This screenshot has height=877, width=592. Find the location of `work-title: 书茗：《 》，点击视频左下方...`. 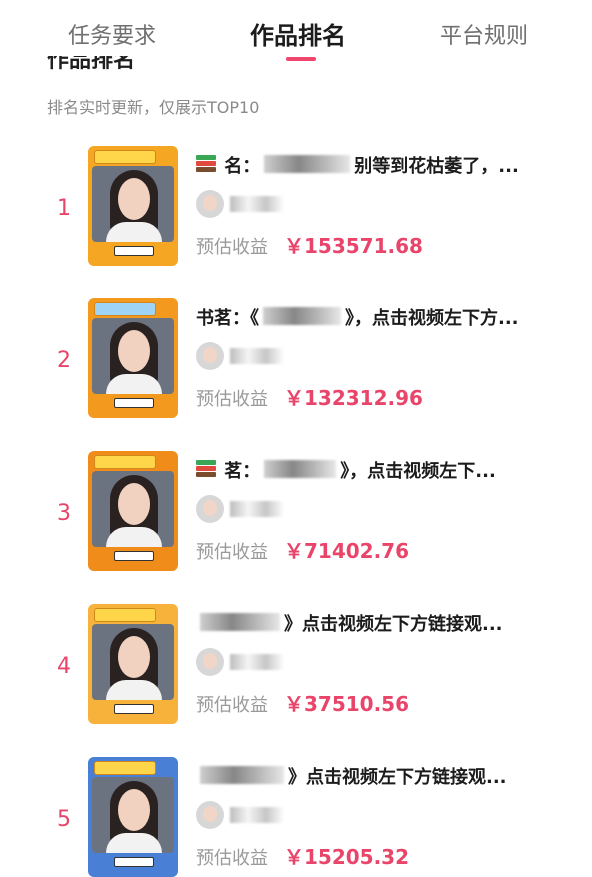

work-title: 书茗：《 》，点击视频左下方... is located at coordinates (376, 317).